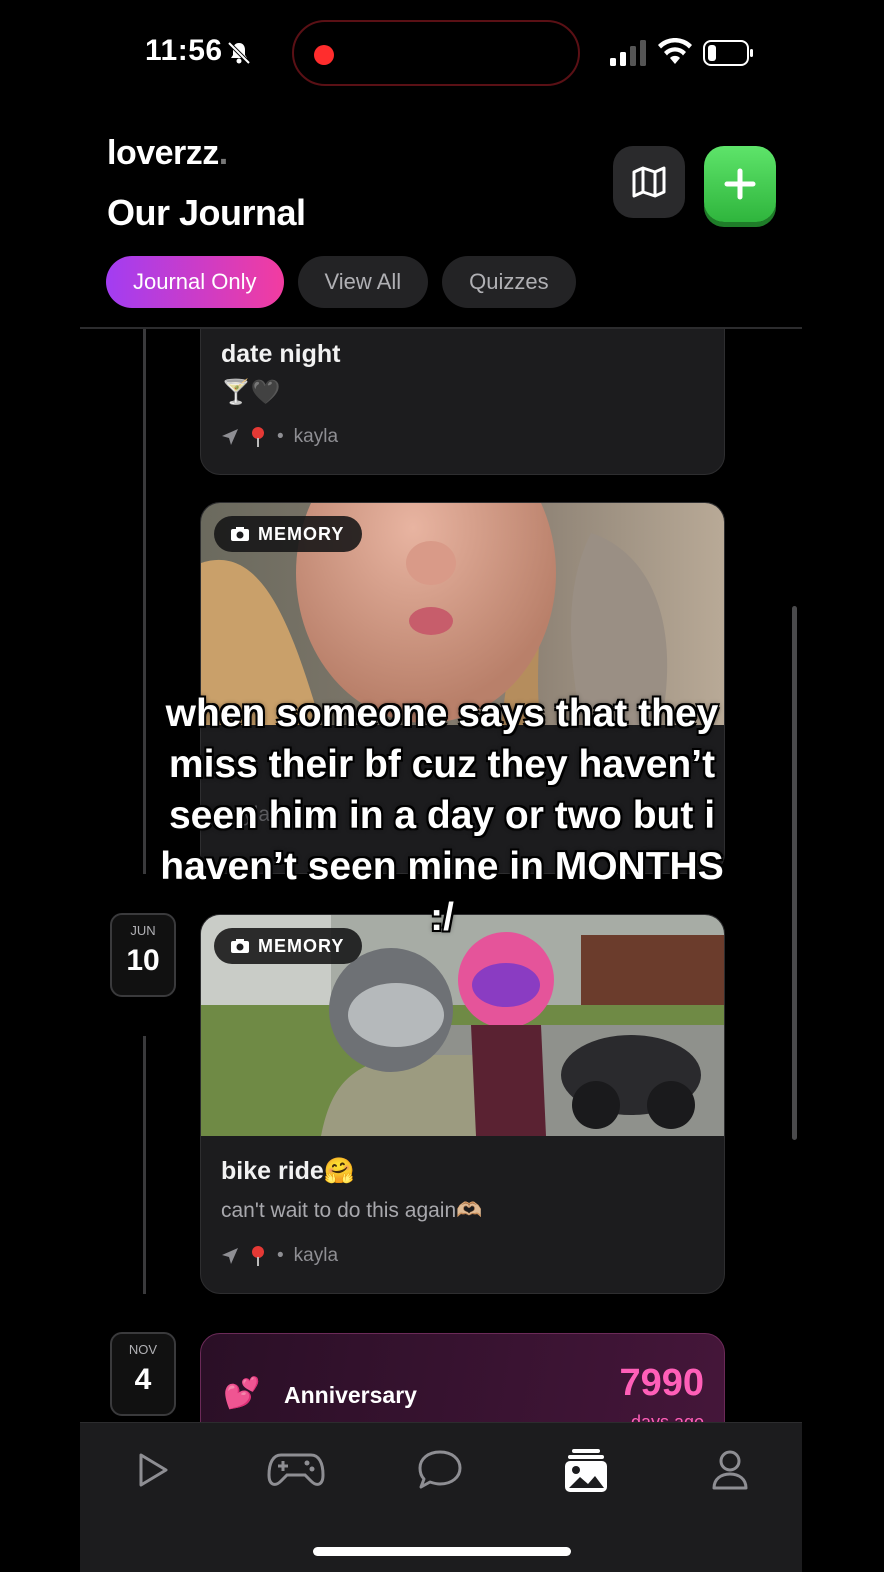 The width and height of the screenshot is (884, 1572). I want to click on tab-profile, so click(730, 1470).